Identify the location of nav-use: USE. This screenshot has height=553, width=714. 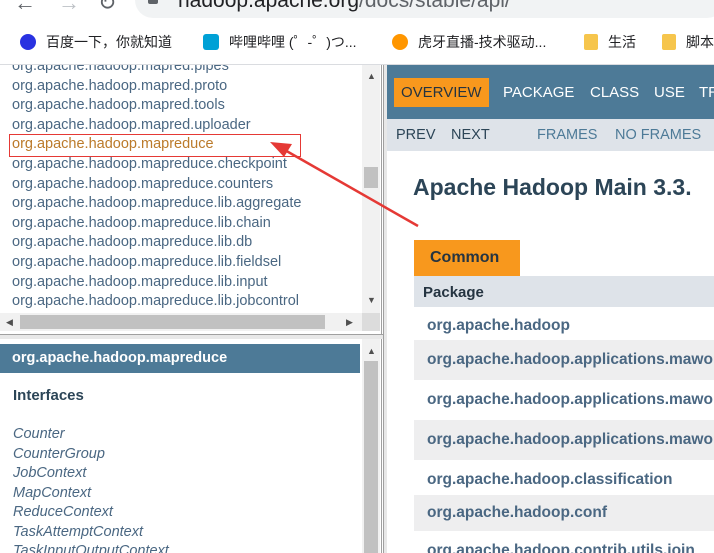
(669, 92).